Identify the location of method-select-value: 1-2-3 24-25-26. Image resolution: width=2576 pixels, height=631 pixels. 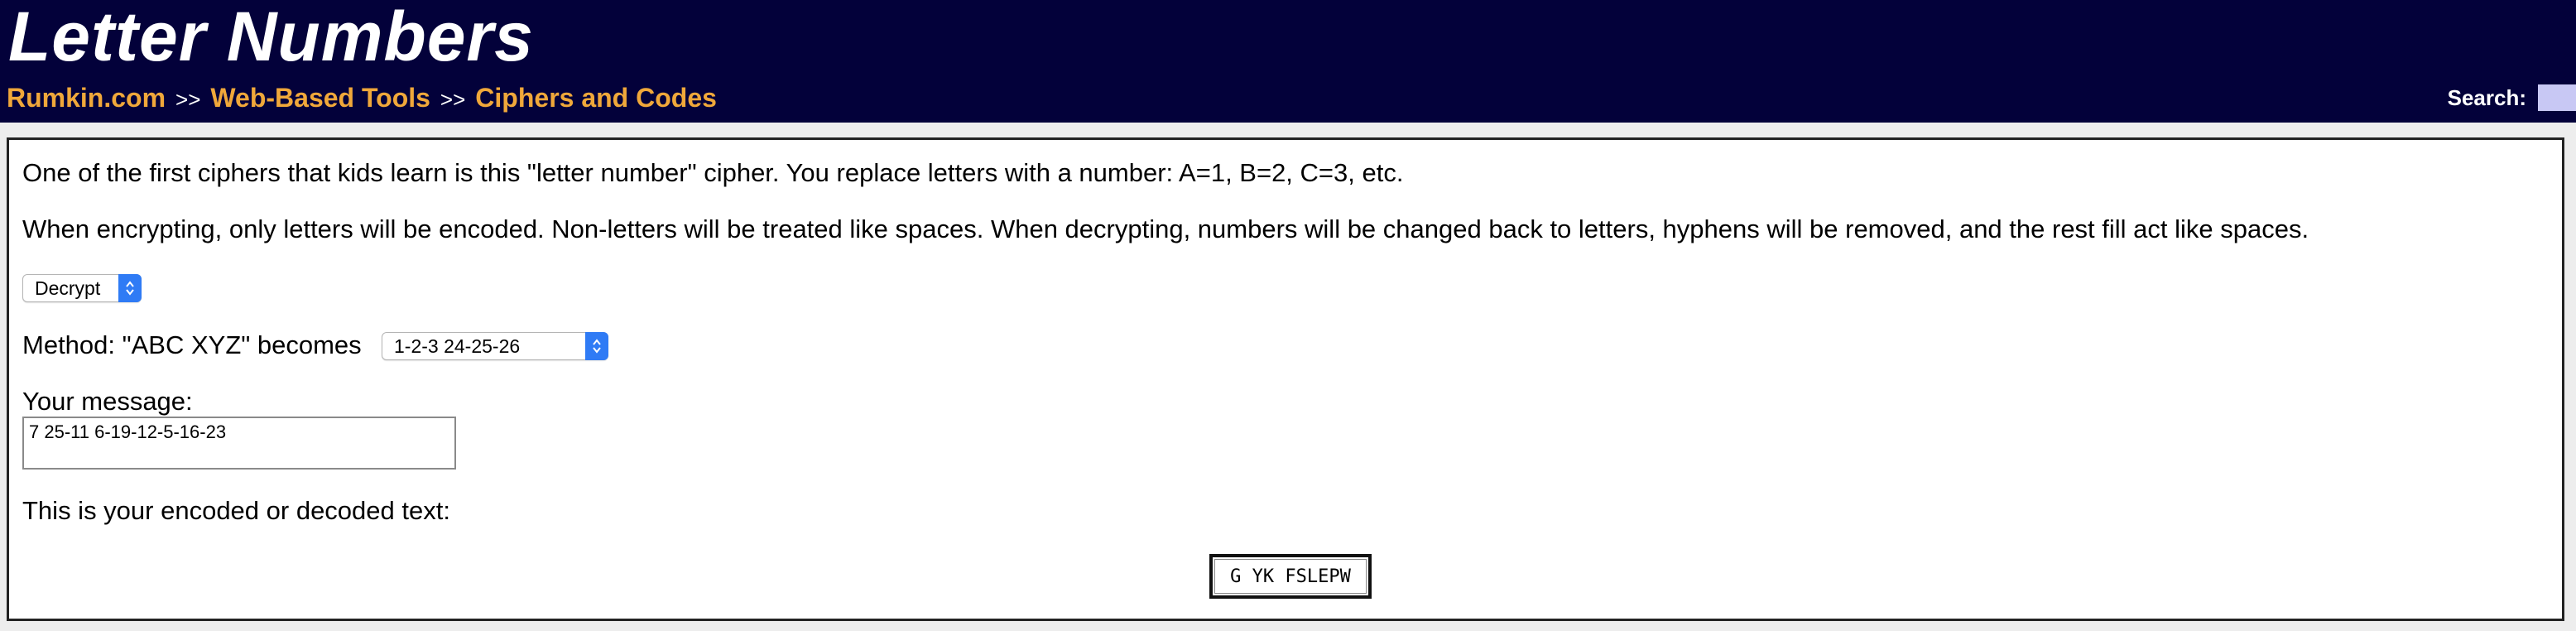
(457, 346).